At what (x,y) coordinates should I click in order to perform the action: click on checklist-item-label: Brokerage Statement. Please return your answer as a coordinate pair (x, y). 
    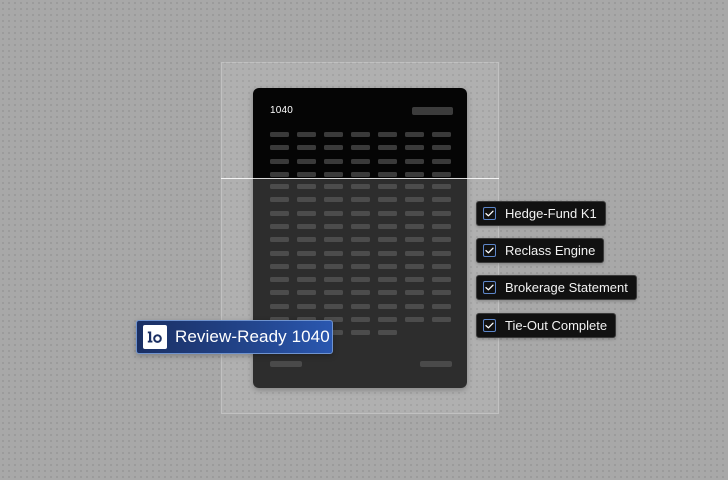
    Looking at the image, I should click on (566, 287).